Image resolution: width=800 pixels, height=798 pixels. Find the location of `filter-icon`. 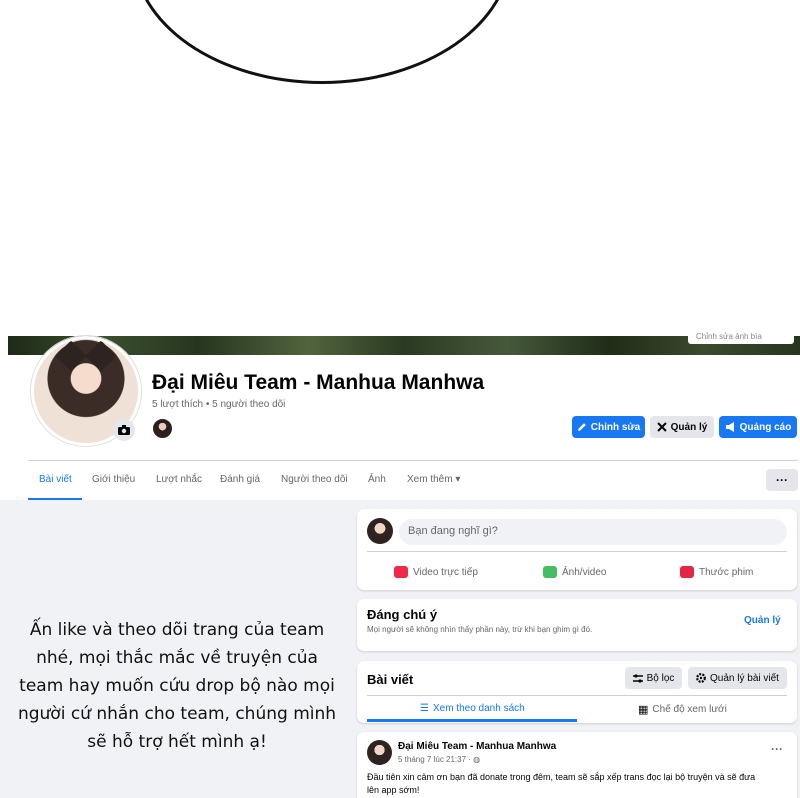

filter-icon is located at coordinates (637, 678).